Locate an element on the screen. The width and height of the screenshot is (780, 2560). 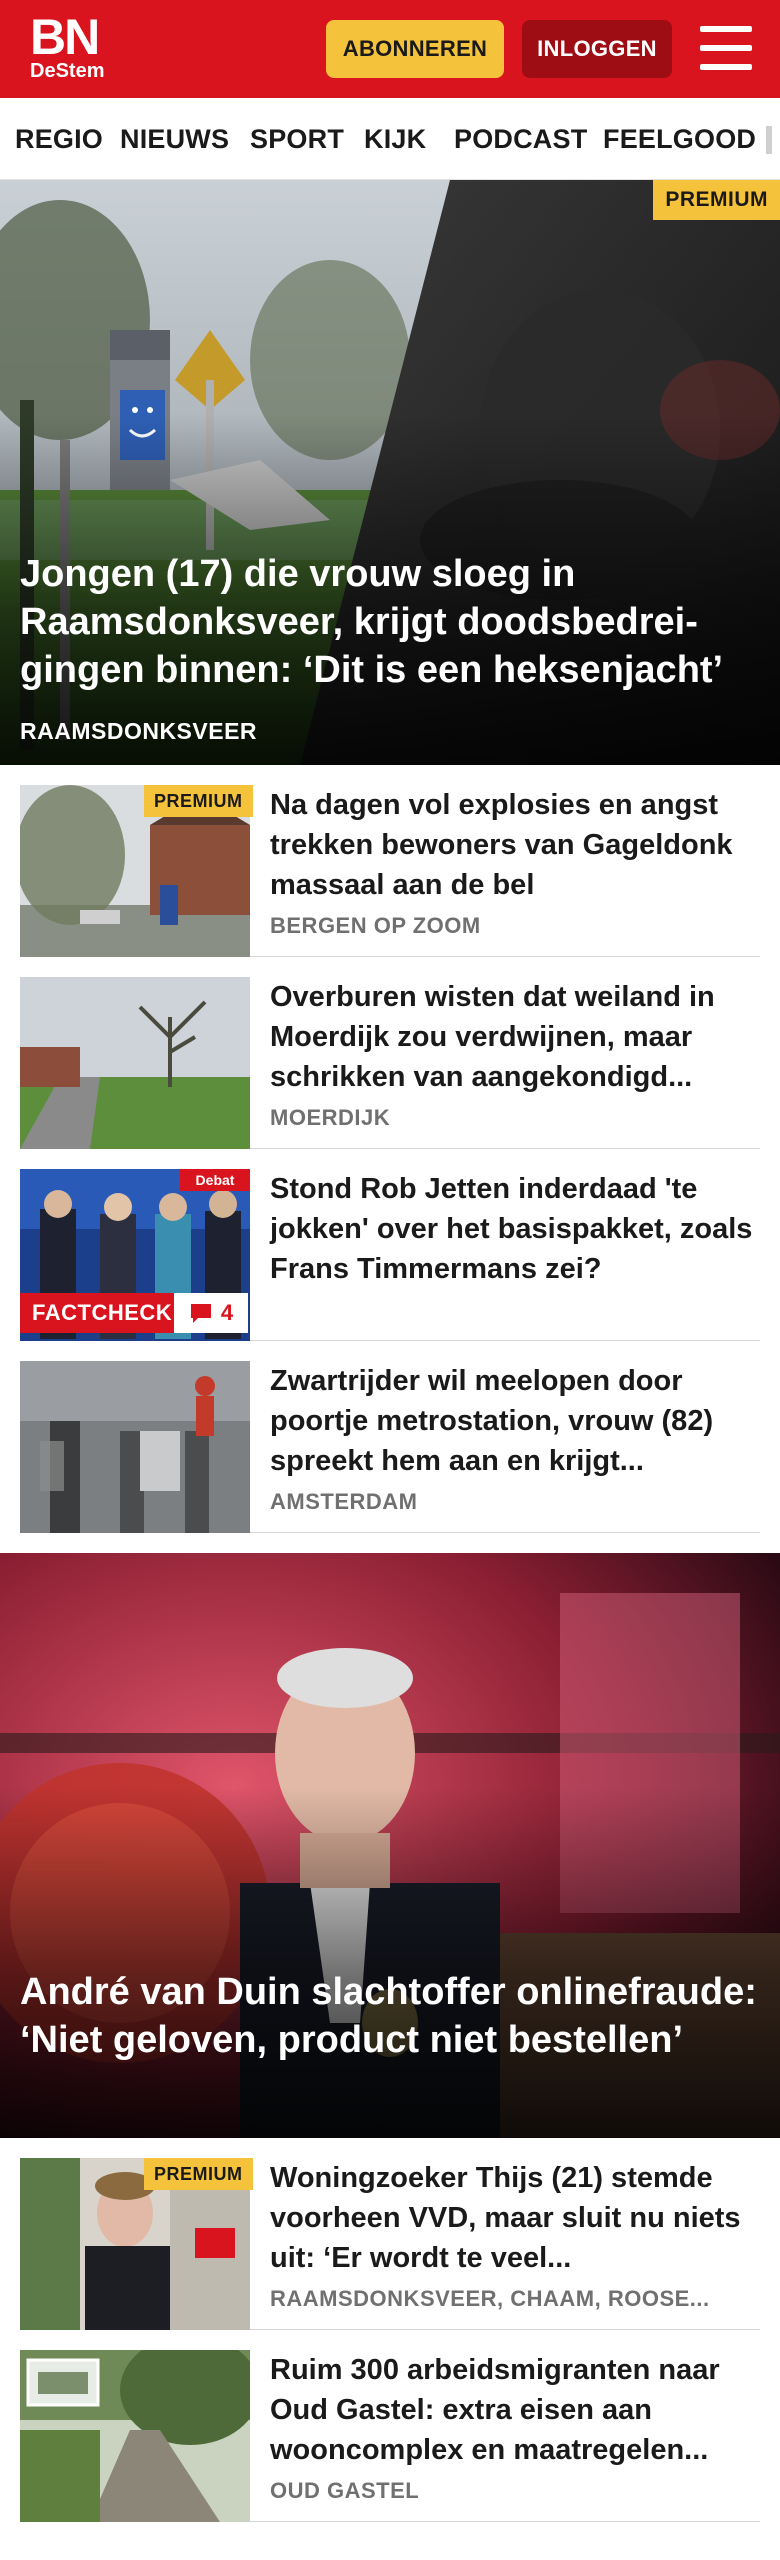
logo-main: BN is located at coordinates (65, 37).